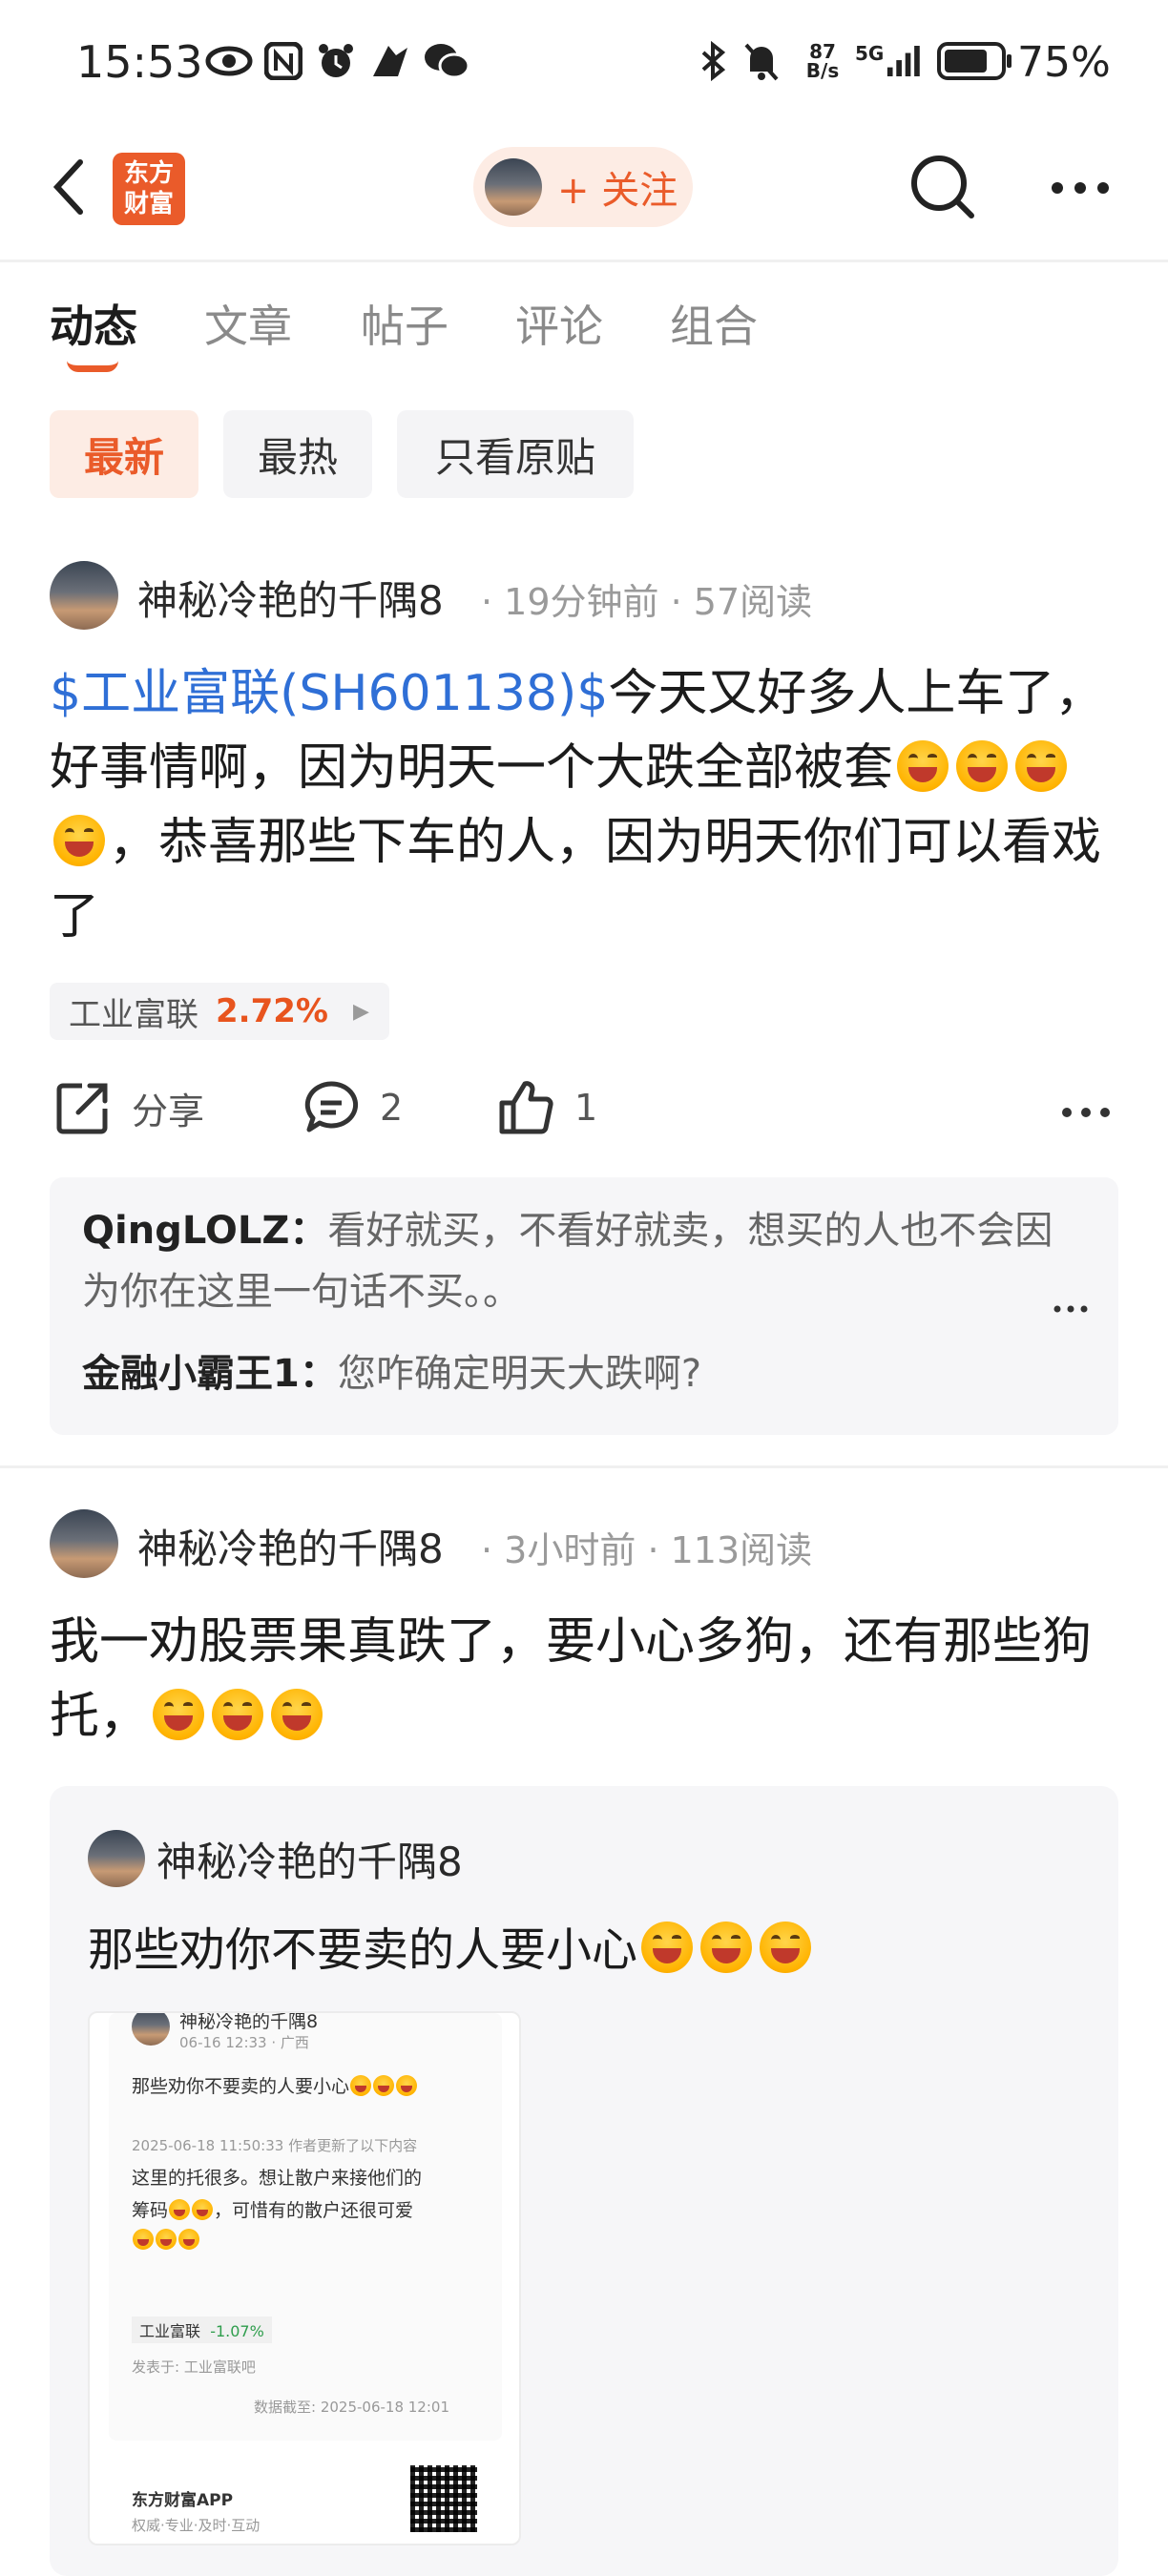  I want to click on eye-icon, so click(229, 61).